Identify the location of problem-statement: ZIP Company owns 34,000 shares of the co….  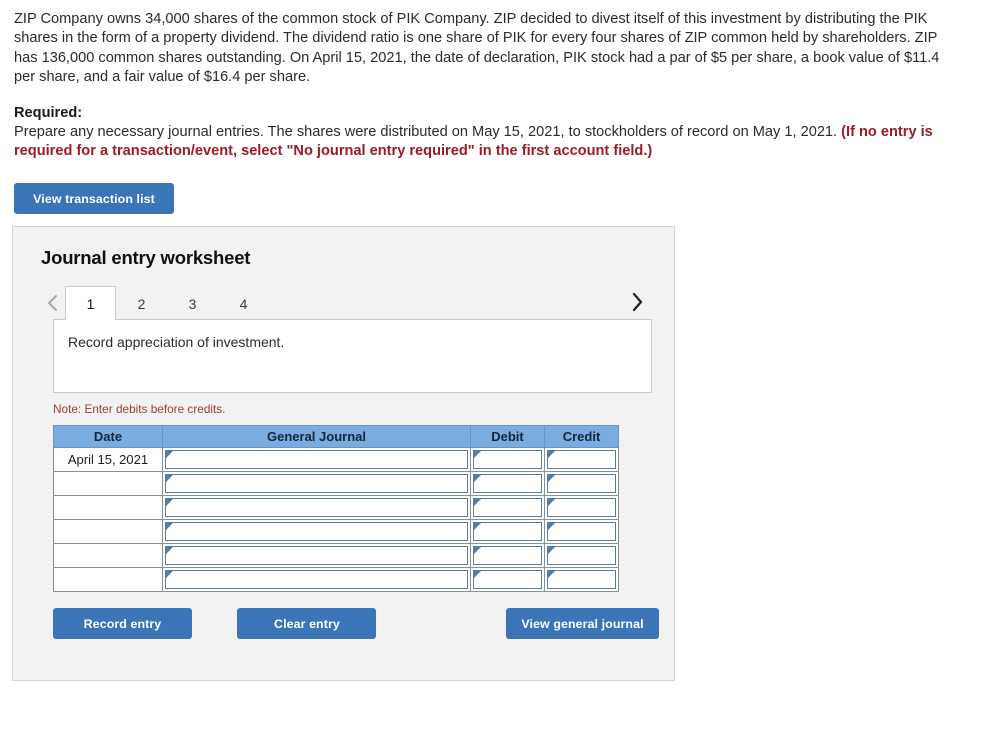
(480, 44).